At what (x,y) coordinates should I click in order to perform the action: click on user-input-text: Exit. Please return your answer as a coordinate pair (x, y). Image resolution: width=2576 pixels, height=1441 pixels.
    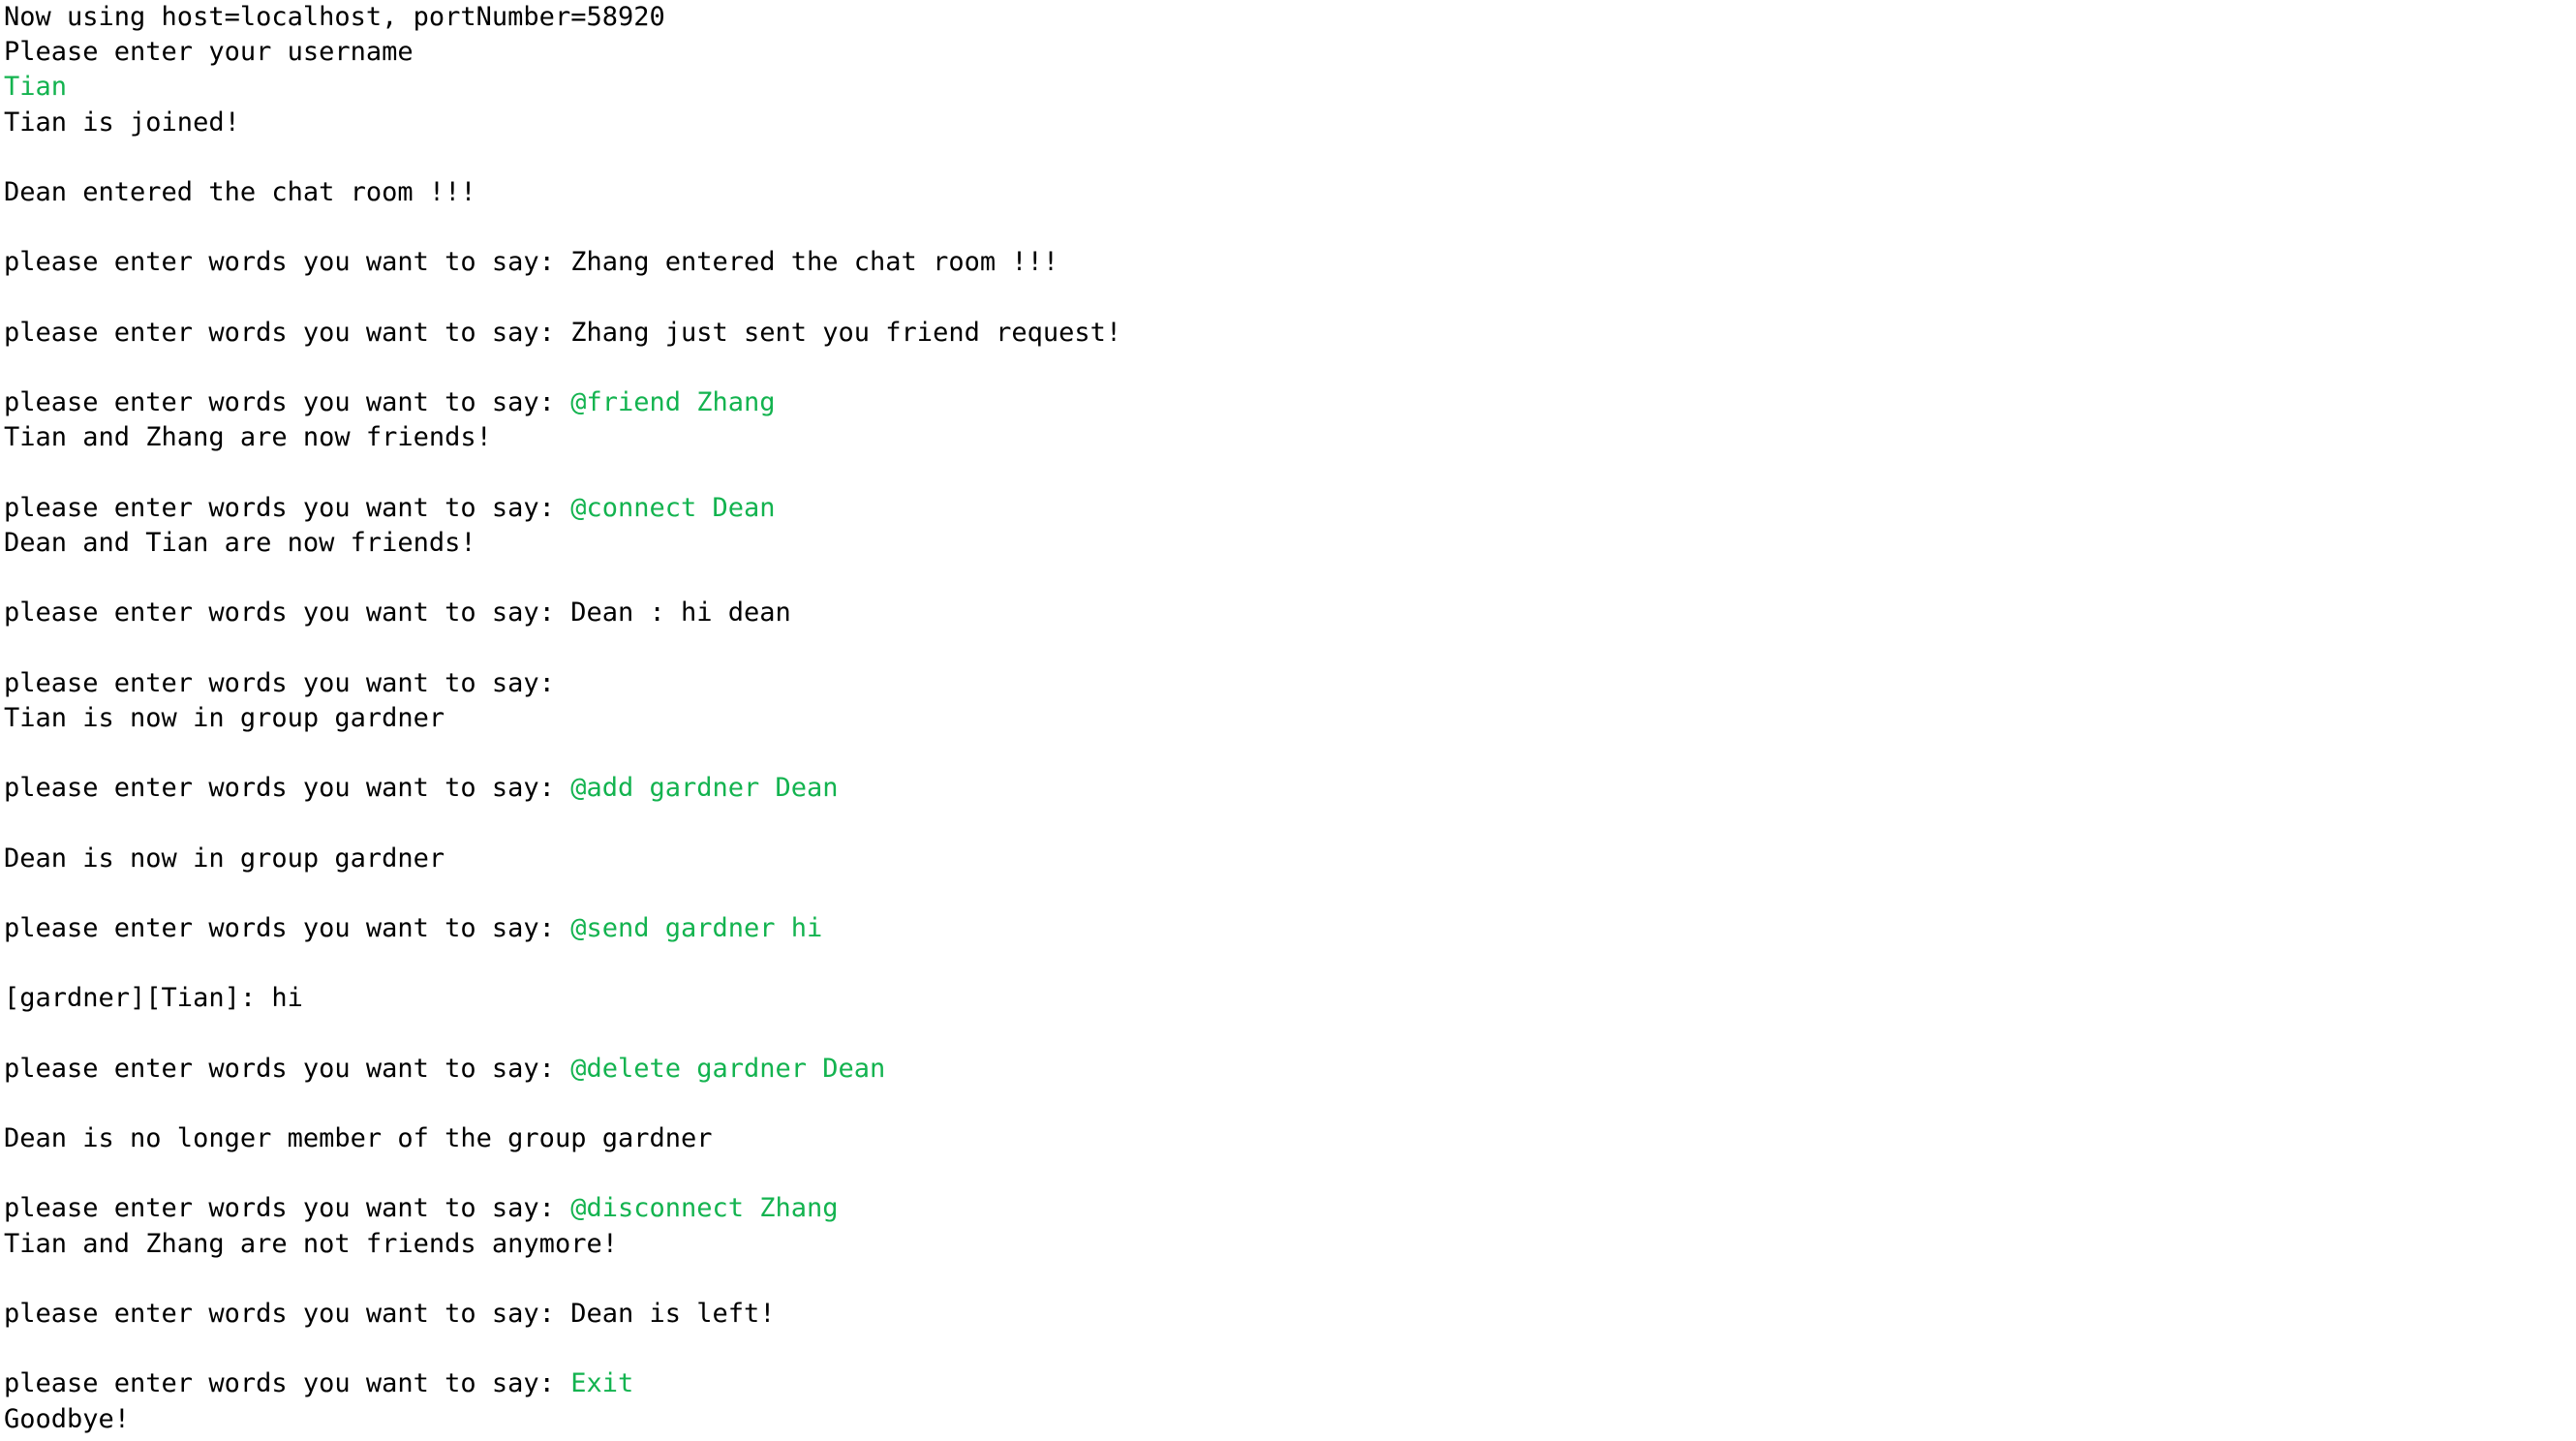
    Looking at the image, I should click on (602, 1383).